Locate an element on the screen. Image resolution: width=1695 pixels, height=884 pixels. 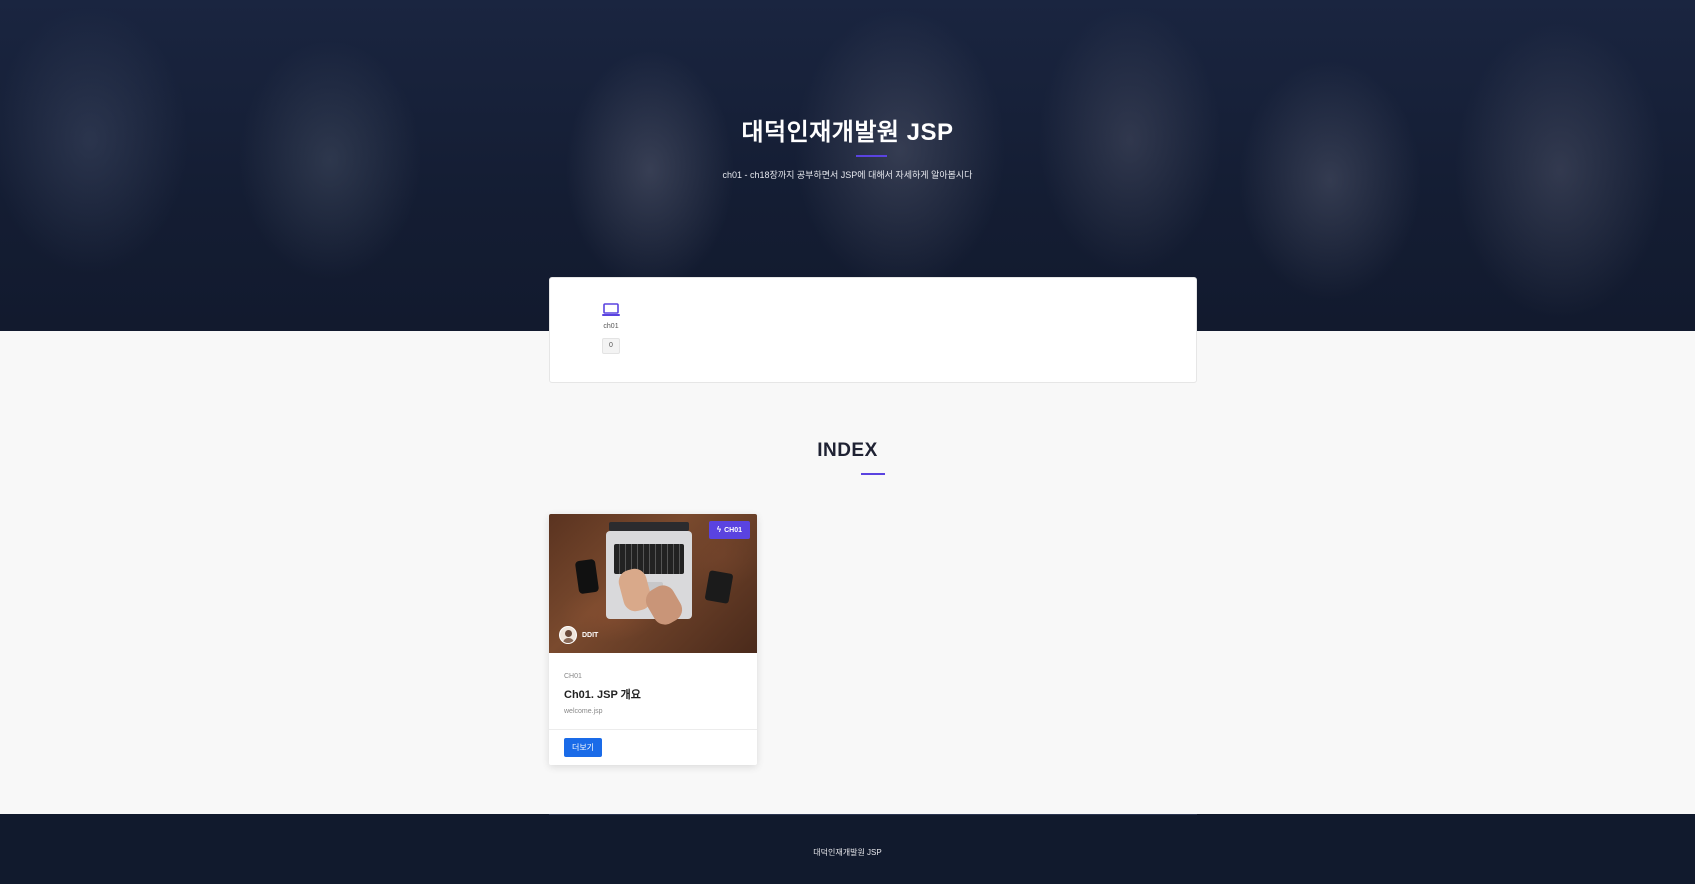
author-name: DDIT is located at coordinates (590, 635).